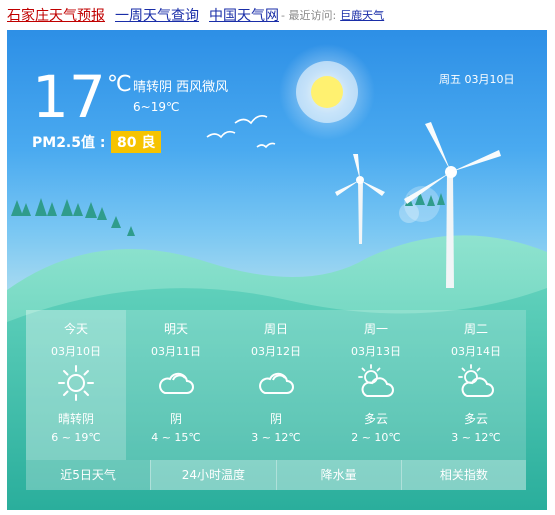  What do you see at coordinates (476, 351) in the screenshot?
I see `forecast-date: 03月14日` at bounding box center [476, 351].